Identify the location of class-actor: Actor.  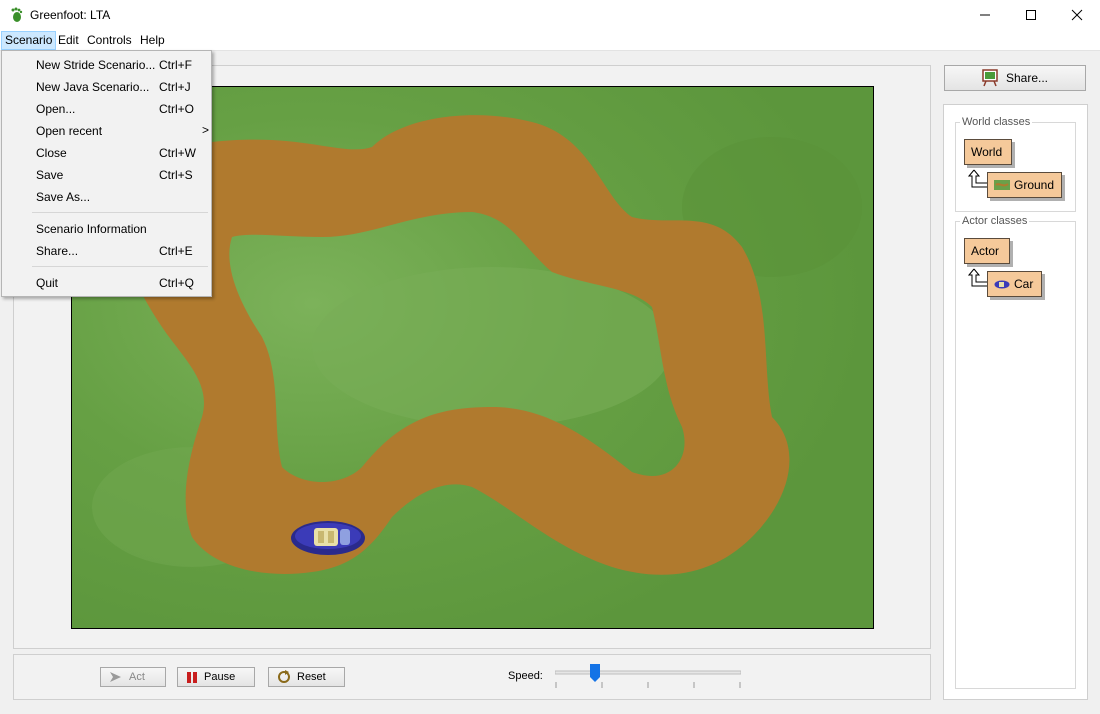
(987, 251).